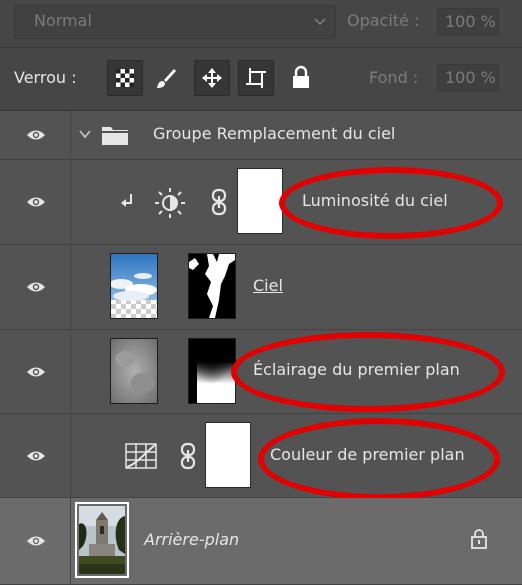 The width and height of the screenshot is (522, 585). I want to click on layer-row-foreground-lighting: Éclairage du premier plan, so click(261, 372).